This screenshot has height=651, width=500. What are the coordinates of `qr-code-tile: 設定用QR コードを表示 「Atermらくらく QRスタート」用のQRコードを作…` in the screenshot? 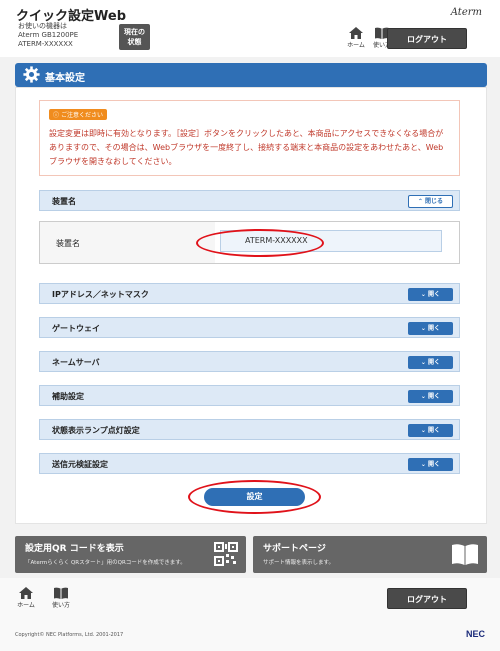 It's located at (130, 554).